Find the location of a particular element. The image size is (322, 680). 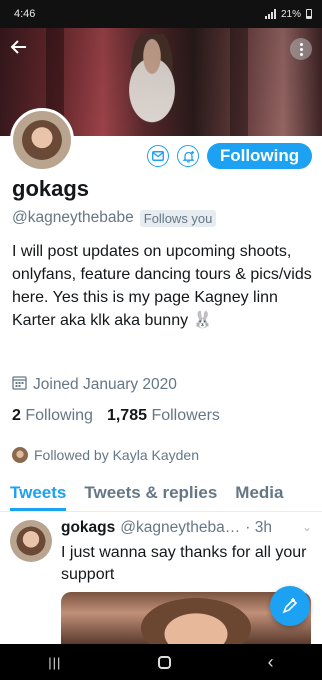

follows-you-badge: Follows you is located at coordinates (178, 218).